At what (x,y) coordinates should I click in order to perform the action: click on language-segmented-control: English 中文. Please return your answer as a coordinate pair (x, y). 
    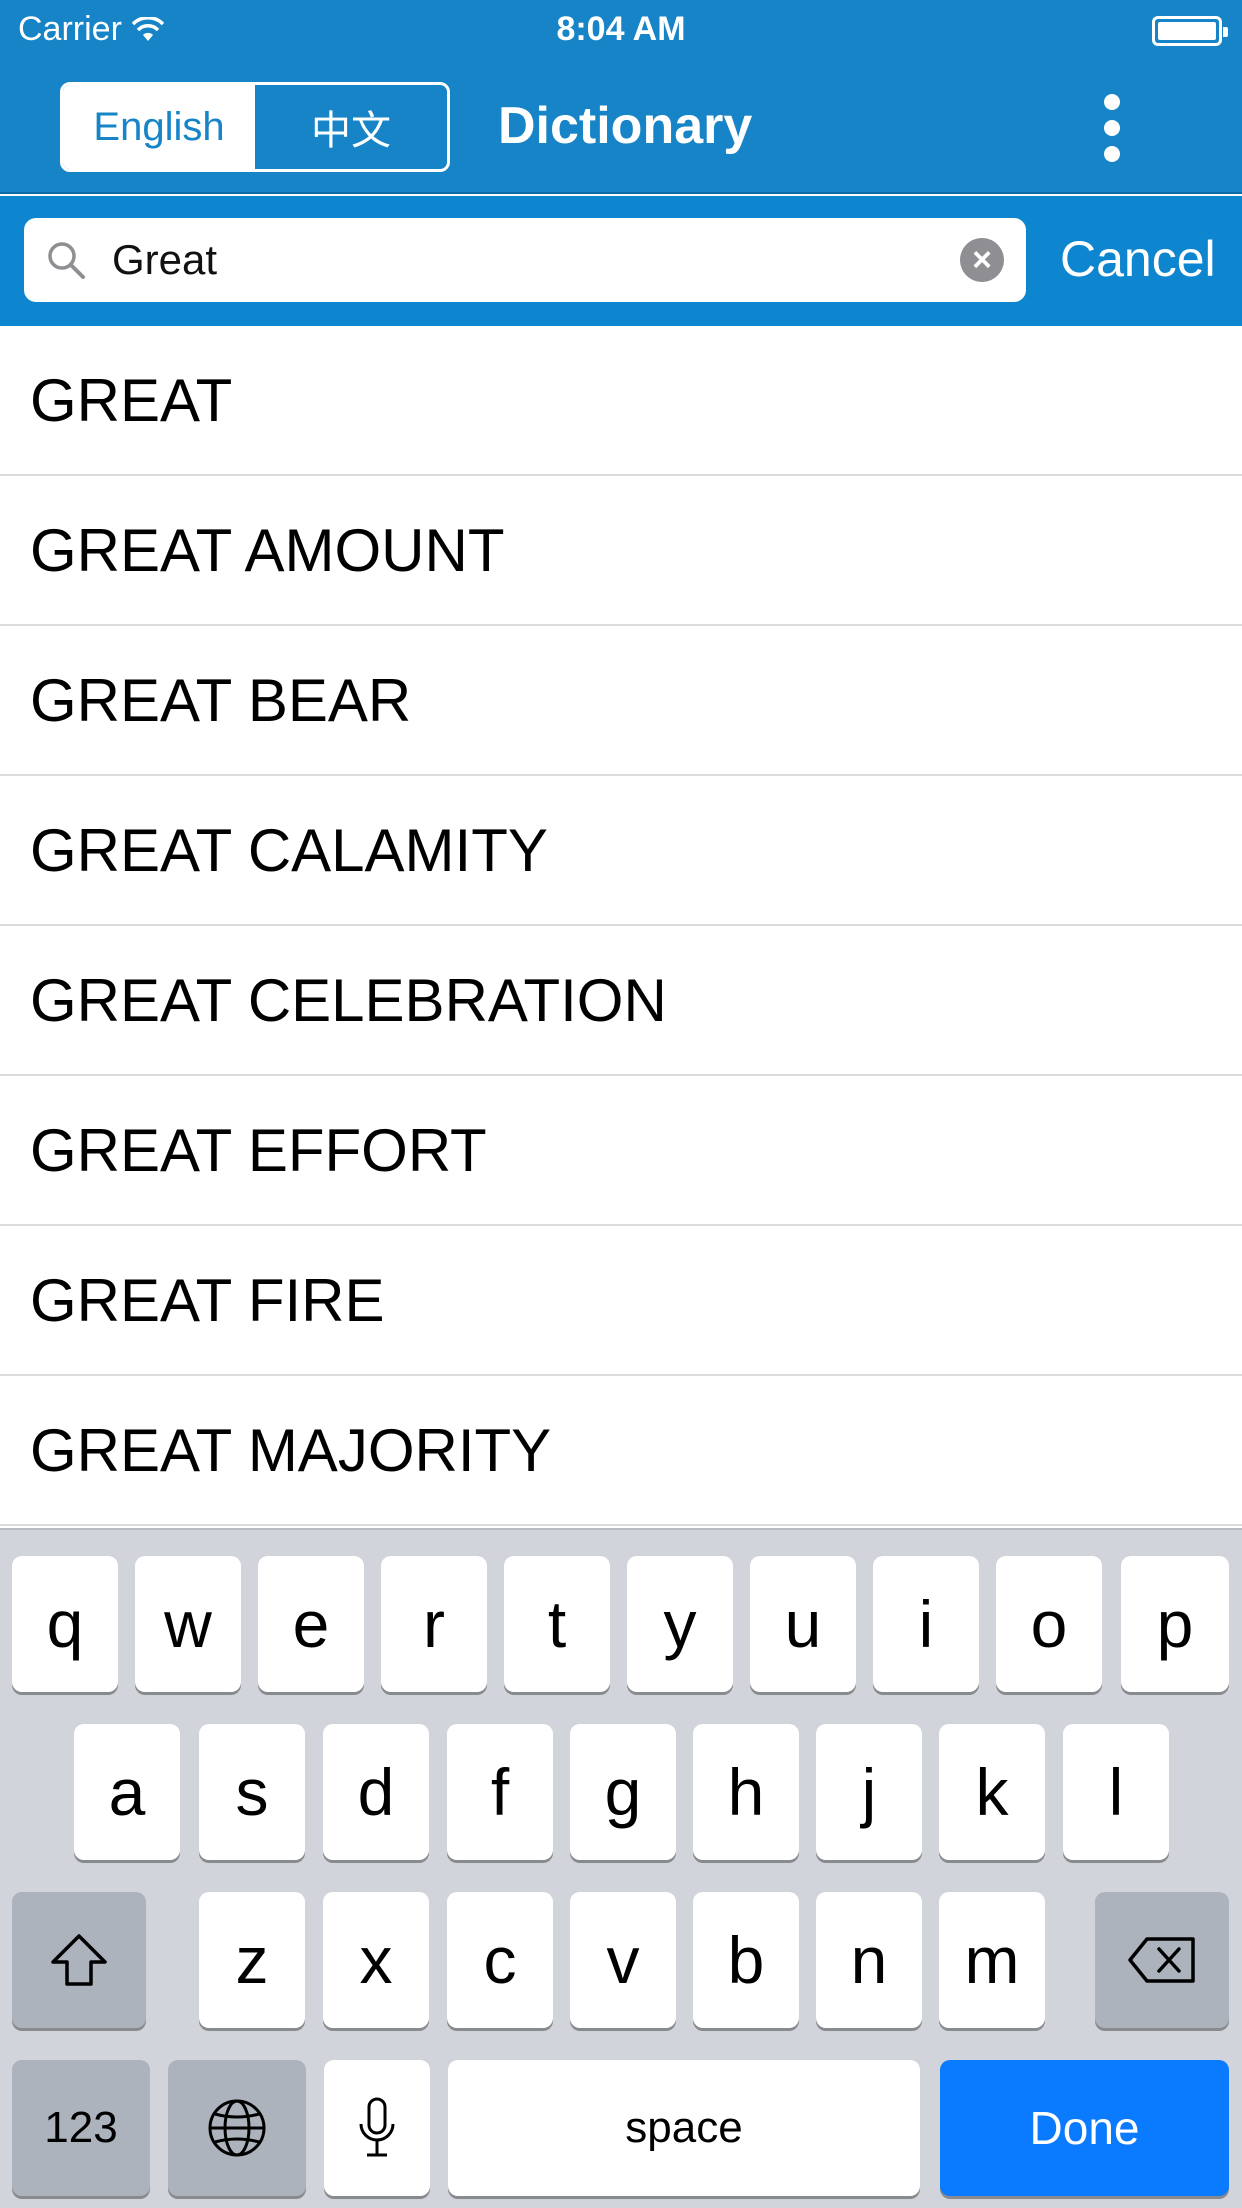
    Looking at the image, I should click on (255, 127).